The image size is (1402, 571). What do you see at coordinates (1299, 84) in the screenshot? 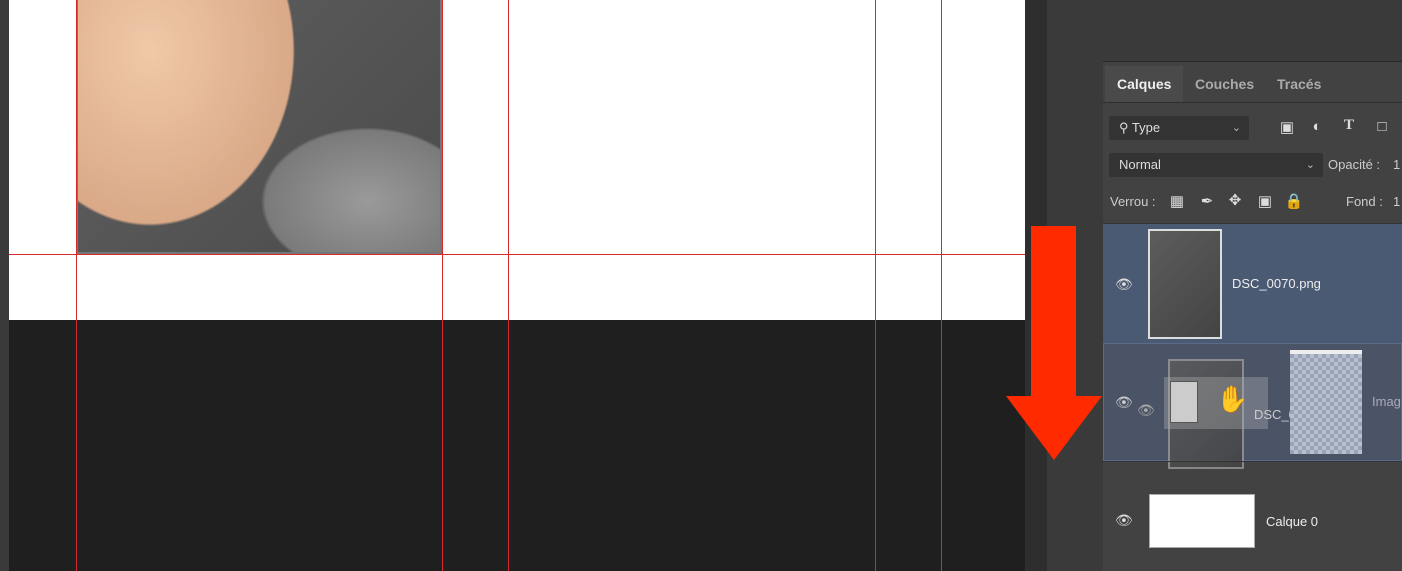
I see `tab-traces: Tracés` at bounding box center [1299, 84].